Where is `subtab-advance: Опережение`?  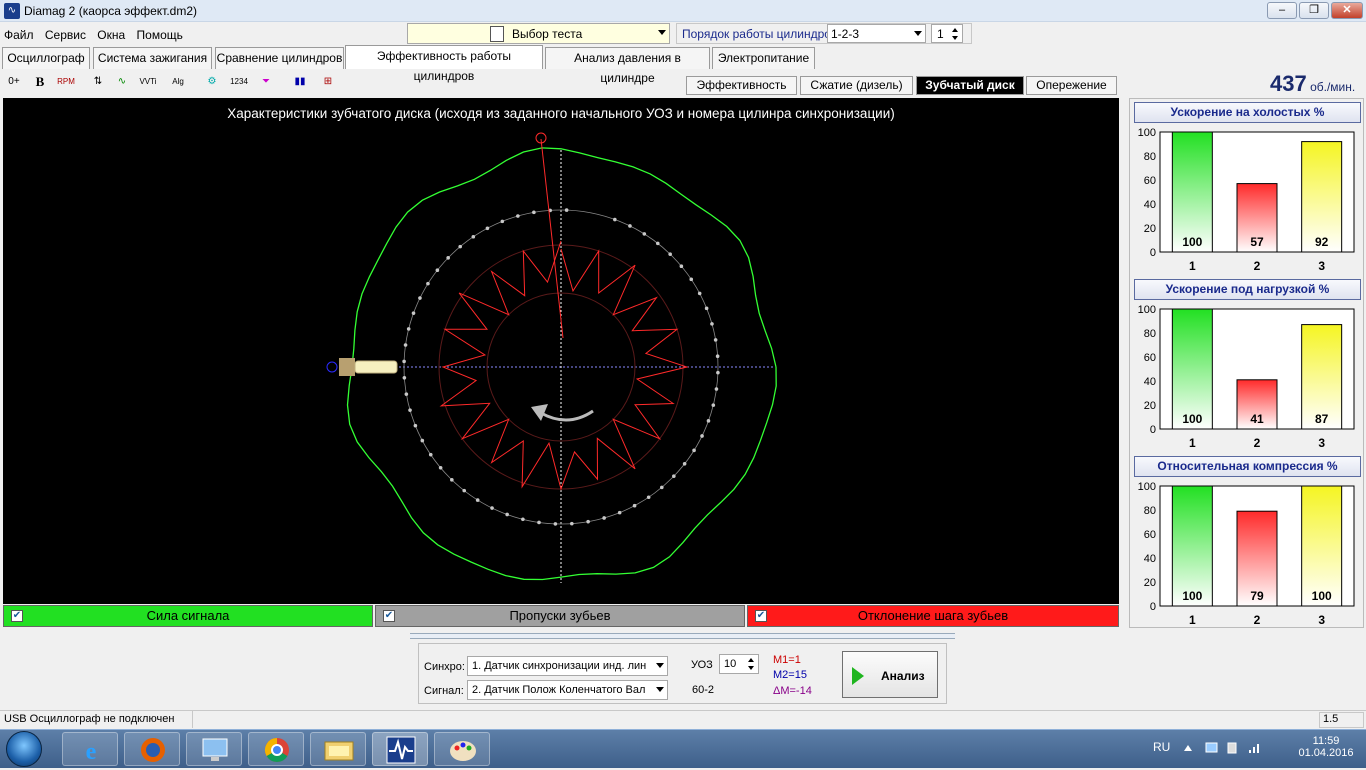 subtab-advance: Опережение is located at coordinates (1071, 85).